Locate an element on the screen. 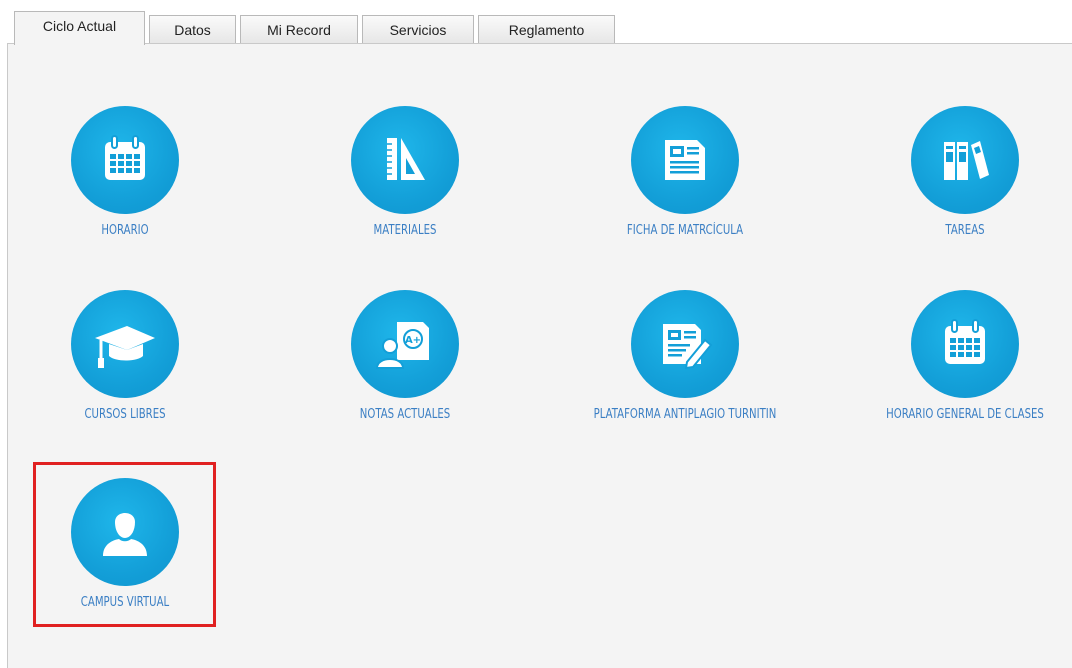 The width and height of the screenshot is (1072, 668). ficha-matricula-link: FICHA DE MATRCÍCULA is located at coordinates (685, 181).